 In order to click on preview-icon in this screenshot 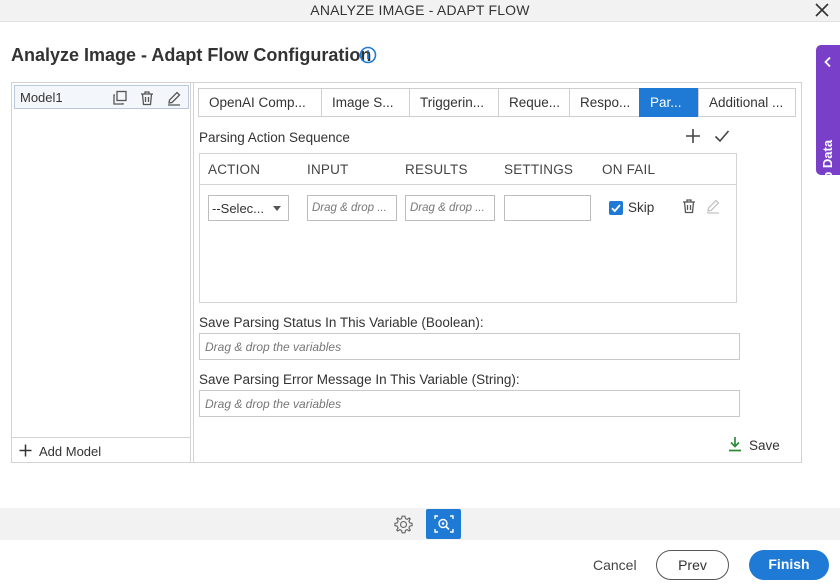, I will do `click(444, 524)`.